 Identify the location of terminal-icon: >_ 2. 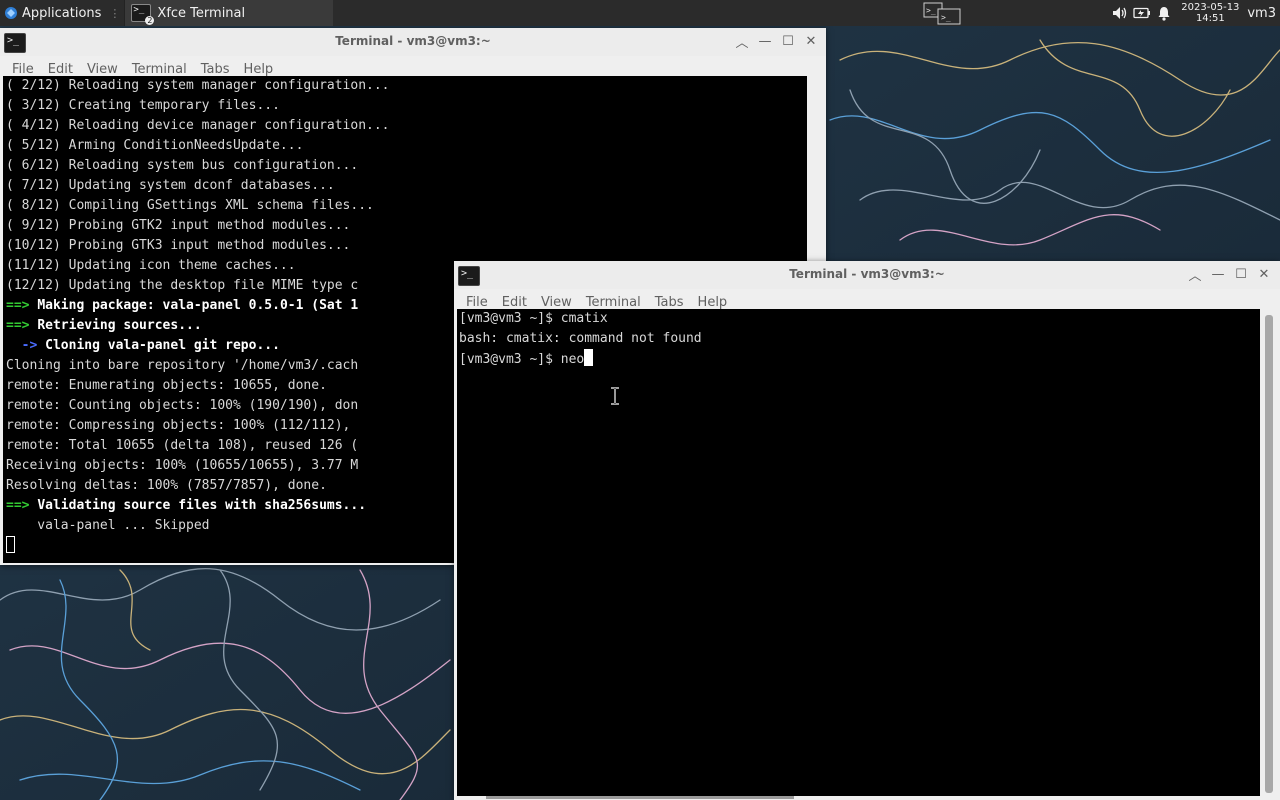
(143, 14).